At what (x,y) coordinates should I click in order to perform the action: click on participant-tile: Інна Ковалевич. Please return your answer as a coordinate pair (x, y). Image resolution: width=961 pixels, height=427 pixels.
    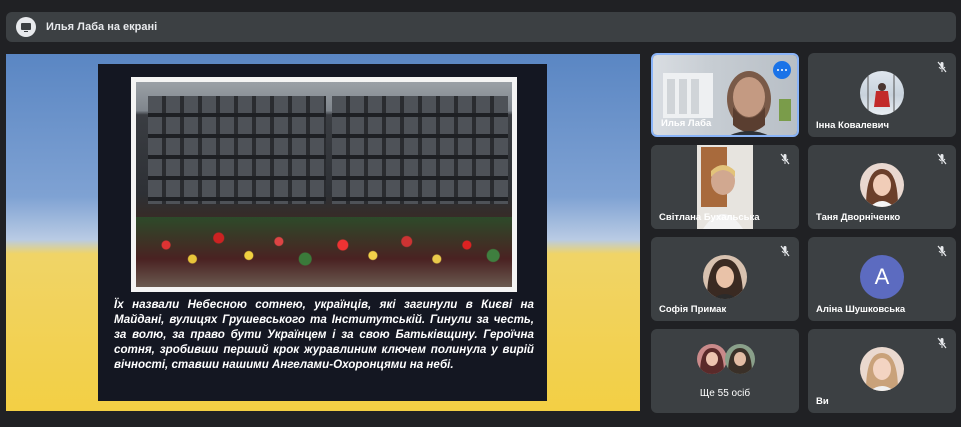
    Looking at the image, I should click on (882, 95).